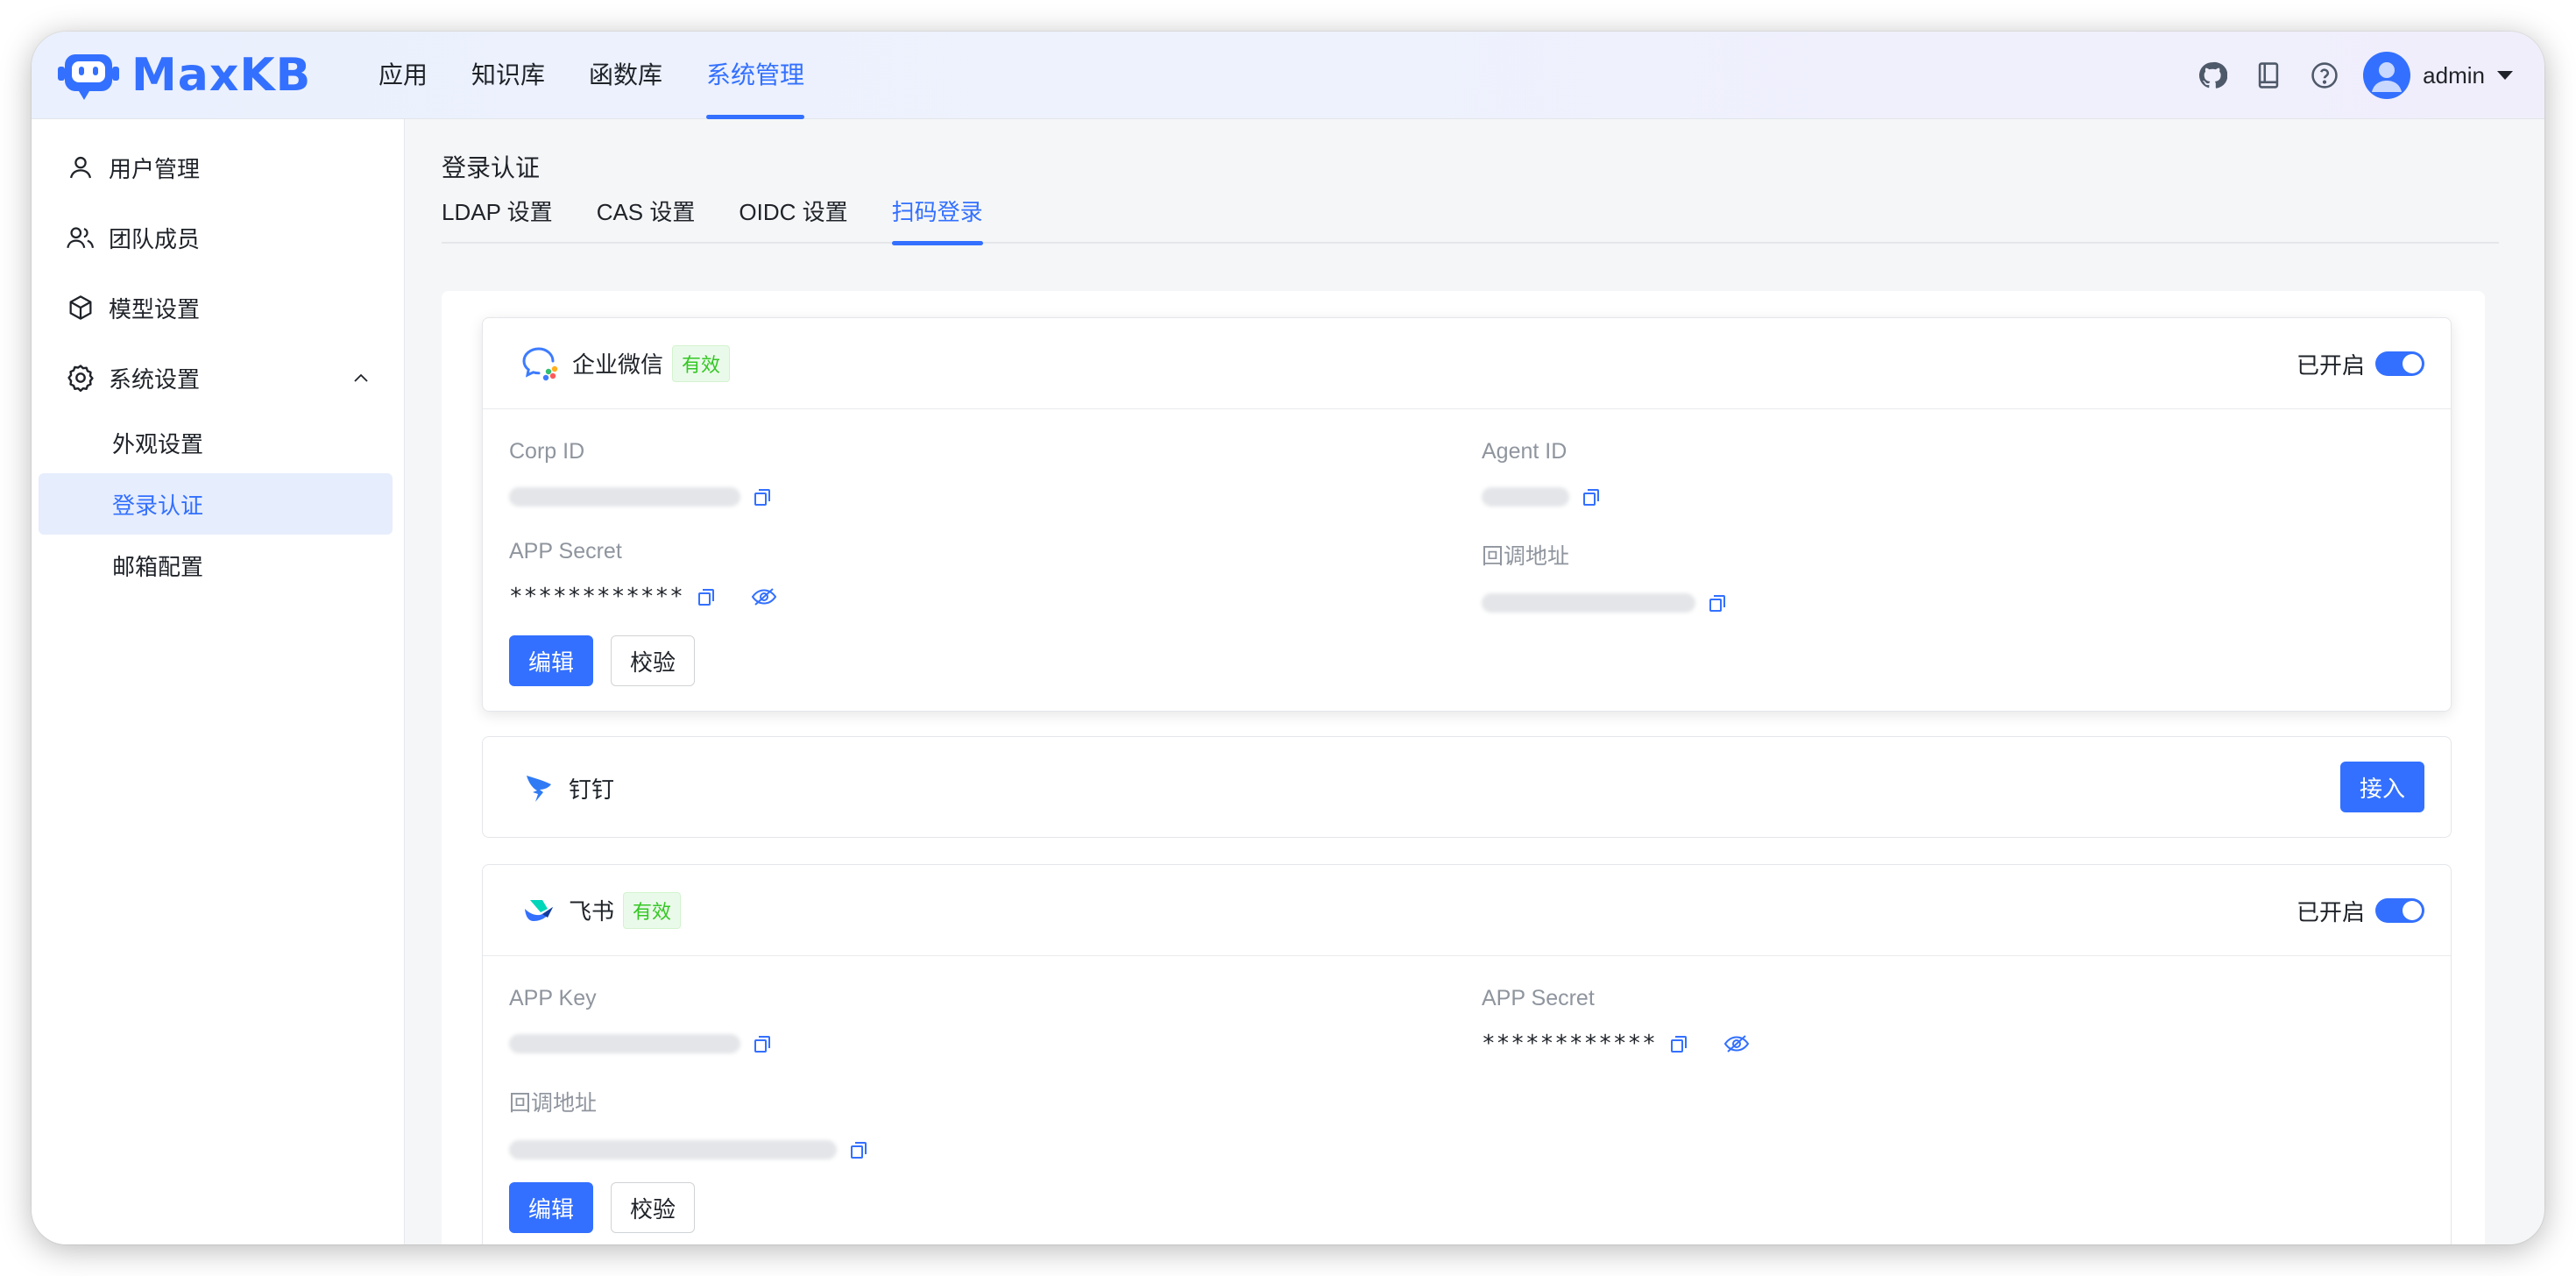 The width and height of the screenshot is (2576, 1276). Describe the element at coordinates (2454, 75) in the screenshot. I see `username: admin` at that location.